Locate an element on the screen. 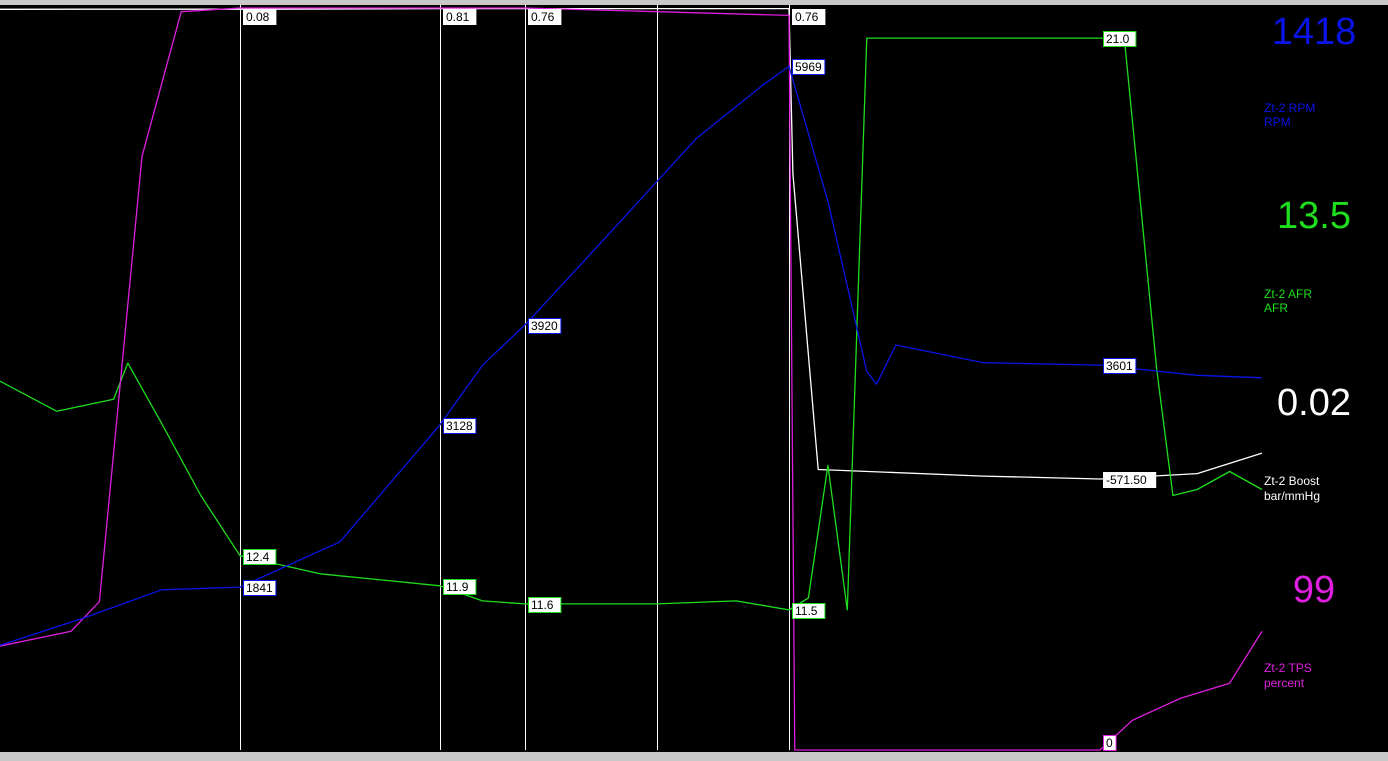 The width and height of the screenshot is (1388, 761). horizontal-scrollbar is located at coordinates (694, 756).